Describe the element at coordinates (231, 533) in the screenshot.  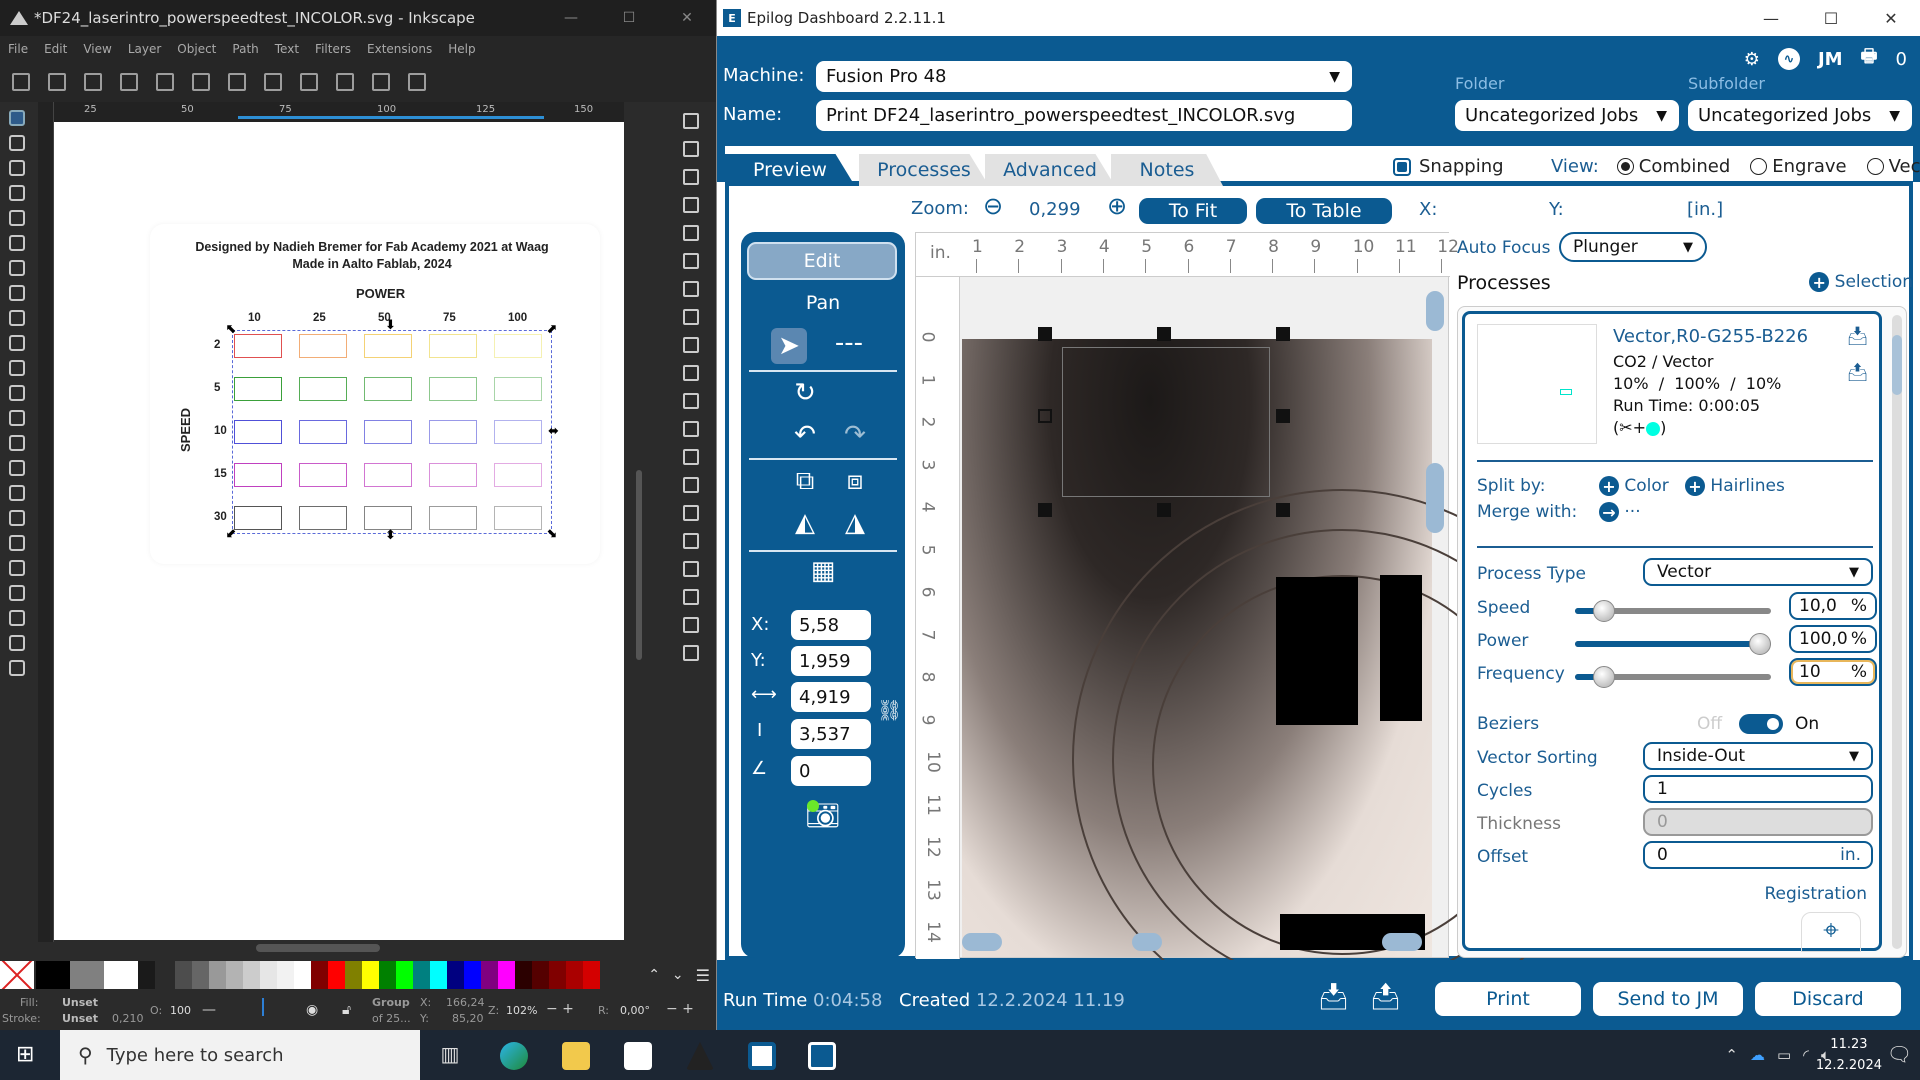
I see `scale-handle-icon: ⬋` at that location.